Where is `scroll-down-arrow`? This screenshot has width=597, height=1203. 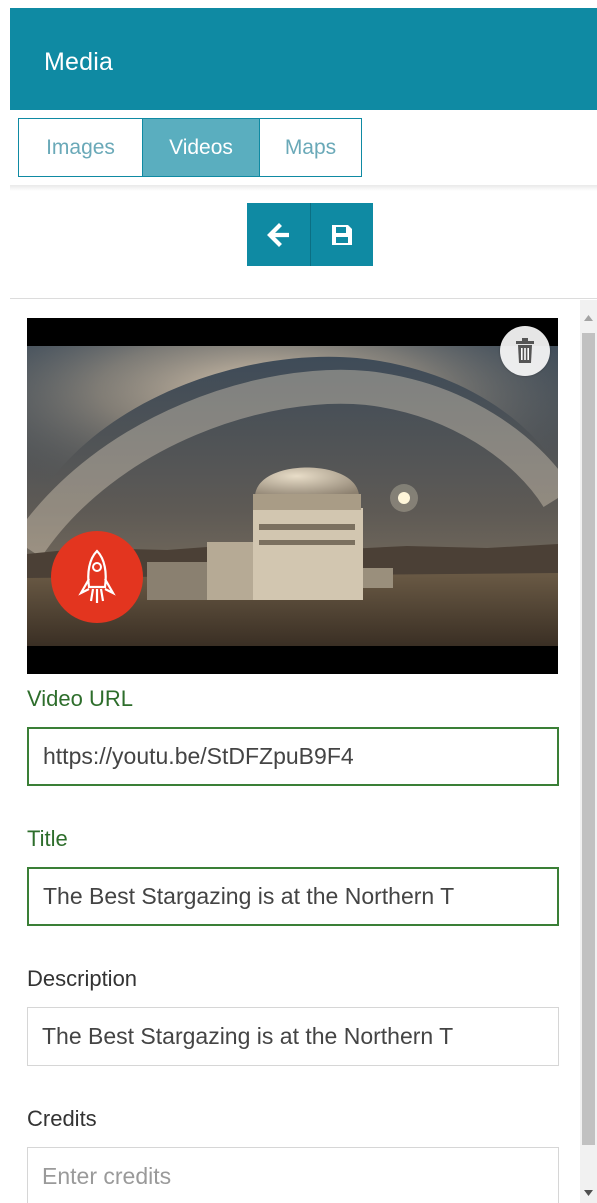
scroll-down-arrow is located at coordinates (588, 1193).